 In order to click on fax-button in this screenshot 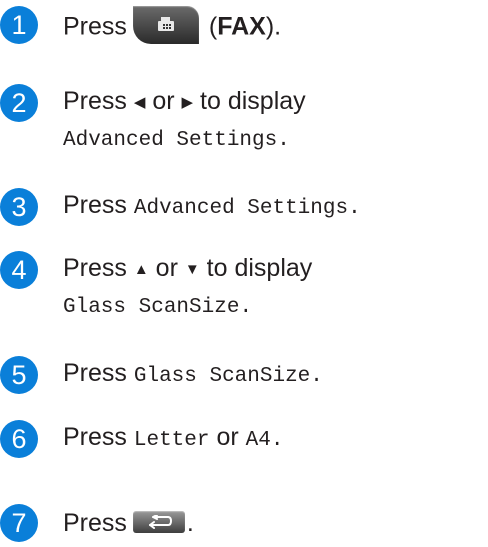, I will do `click(165, 25)`.